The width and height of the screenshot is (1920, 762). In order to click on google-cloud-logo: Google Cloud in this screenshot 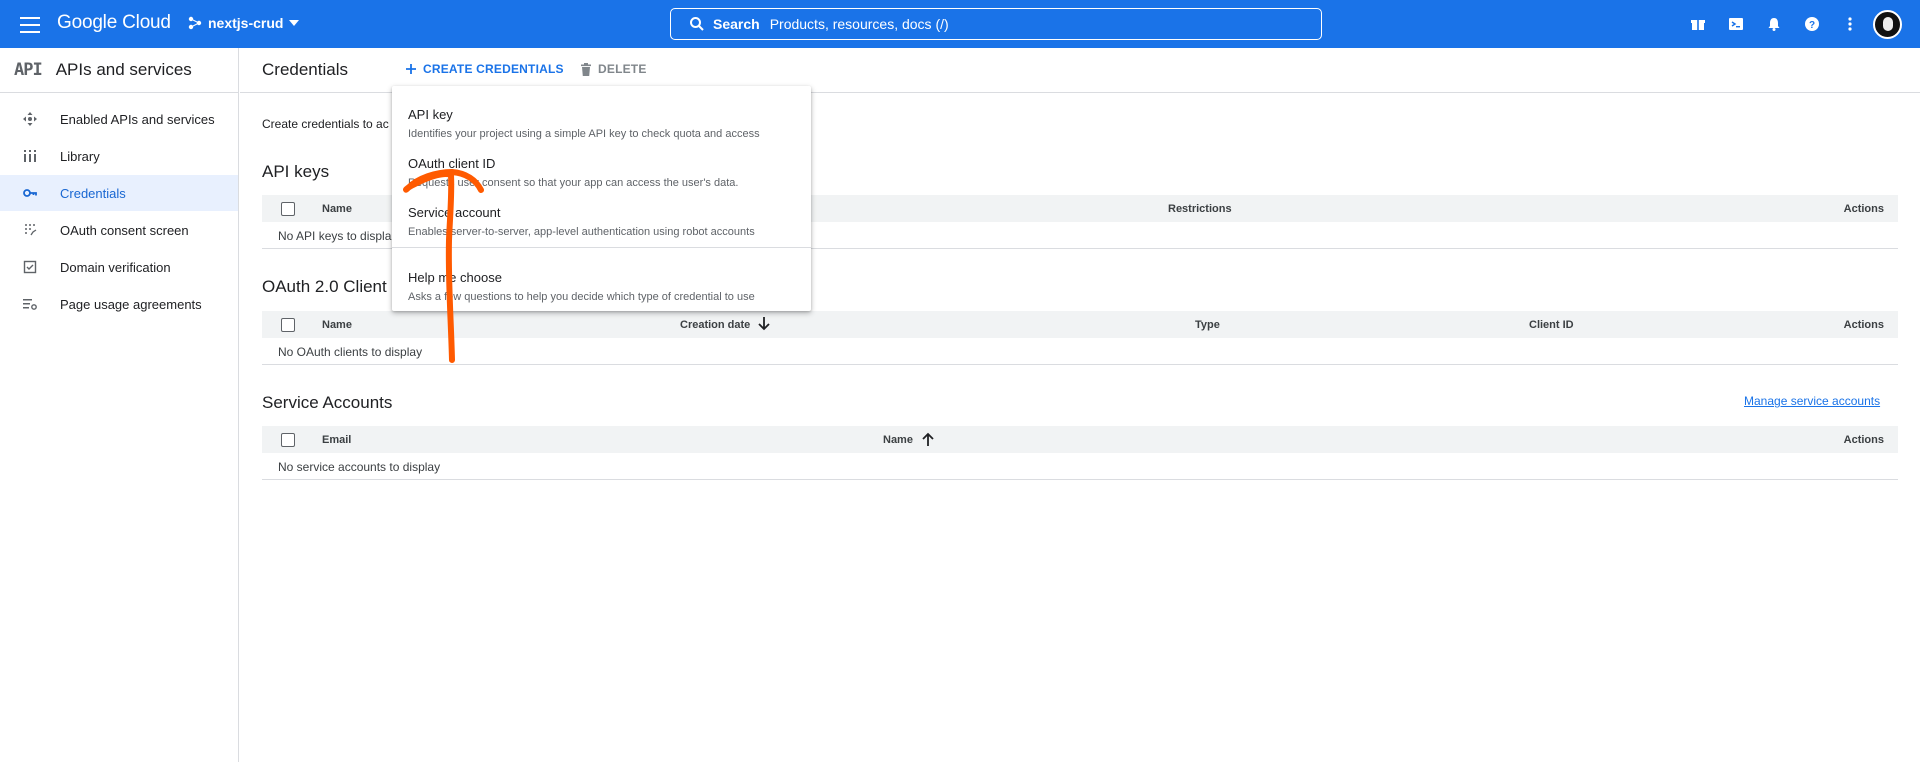, I will do `click(114, 23)`.